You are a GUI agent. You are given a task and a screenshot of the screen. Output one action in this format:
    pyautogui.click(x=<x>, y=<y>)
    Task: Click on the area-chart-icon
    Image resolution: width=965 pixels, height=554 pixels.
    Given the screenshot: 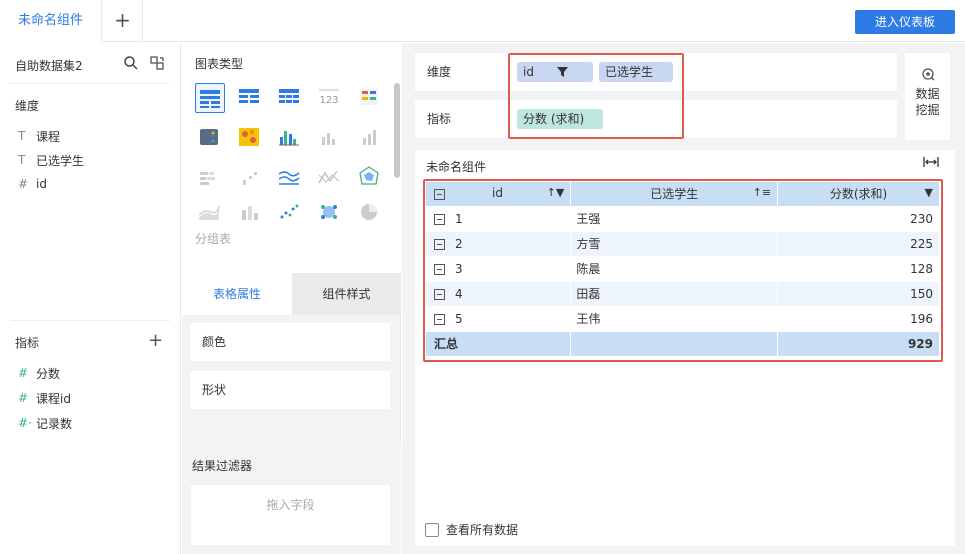 What is the action you would take?
    pyautogui.click(x=210, y=213)
    